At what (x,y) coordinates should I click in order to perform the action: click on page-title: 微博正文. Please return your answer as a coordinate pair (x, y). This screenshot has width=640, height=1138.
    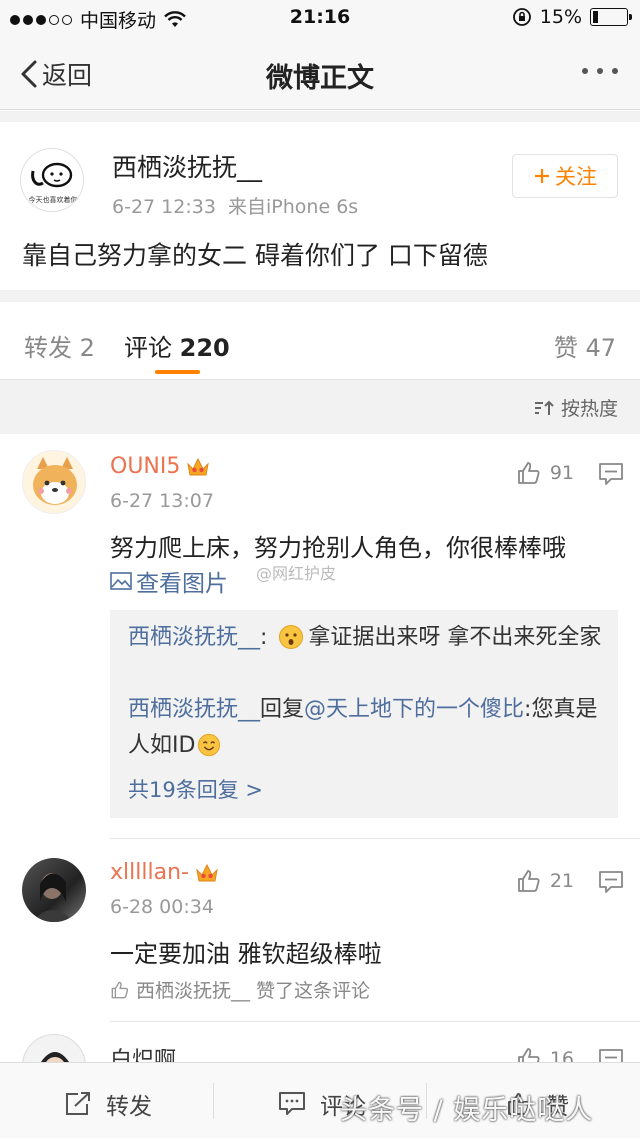
    Looking at the image, I should click on (320, 78).